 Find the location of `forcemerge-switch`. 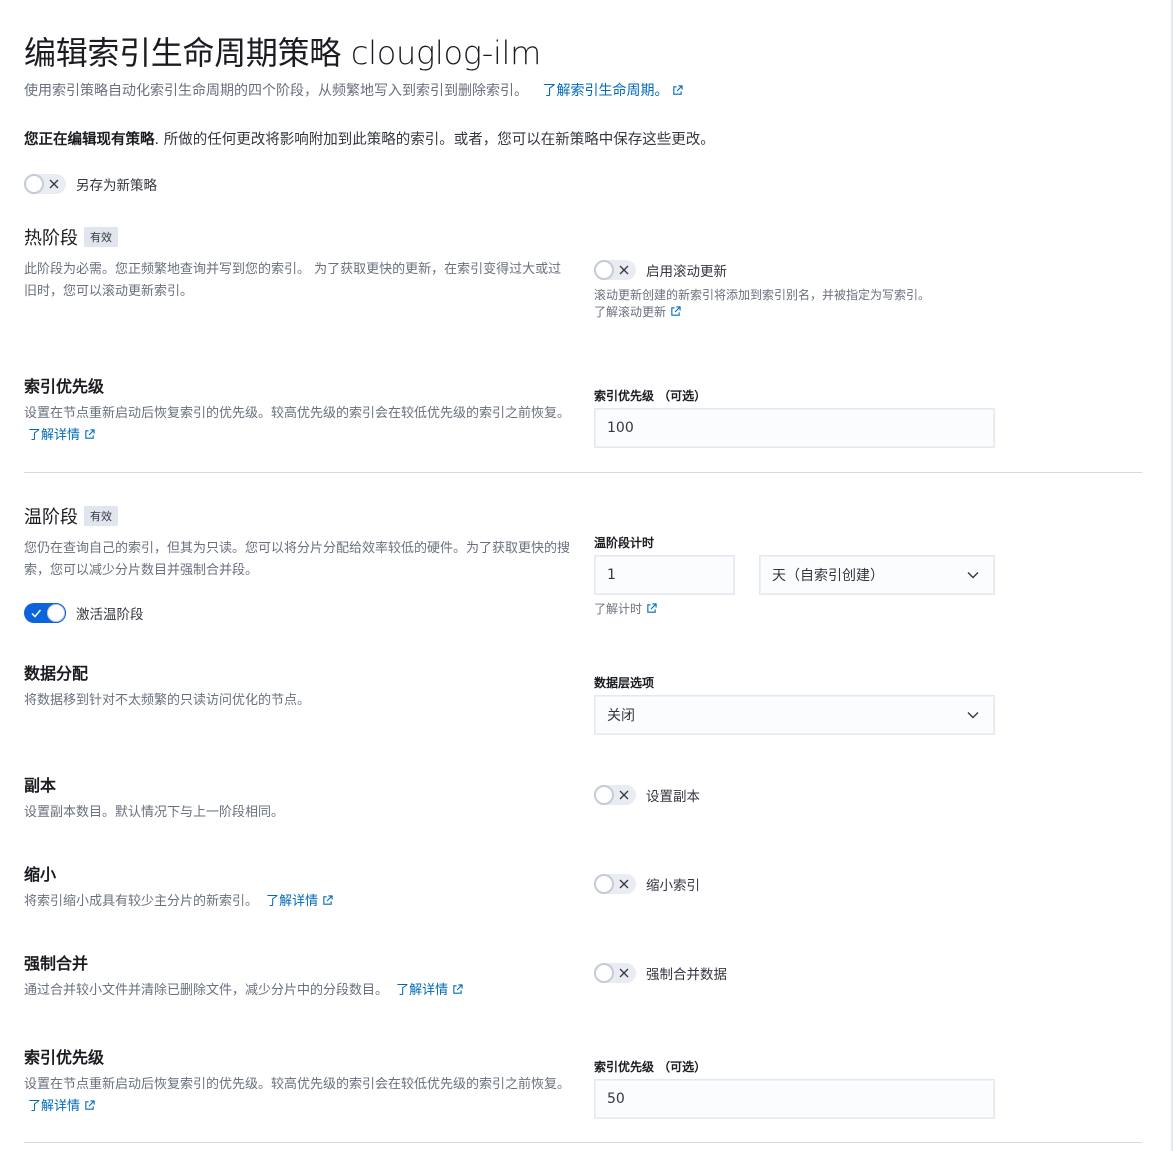

forcemerge-switch is located at coordinates (615, 973).